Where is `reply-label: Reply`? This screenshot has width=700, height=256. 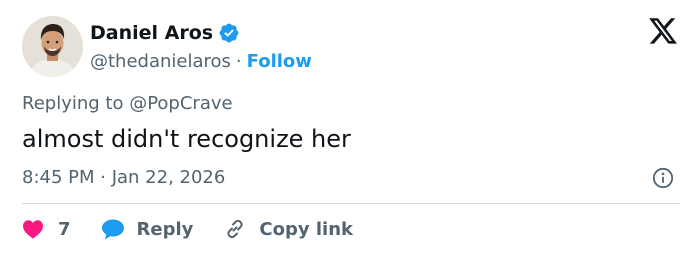 reply-label: Reply is located at coordinates (165, 229).